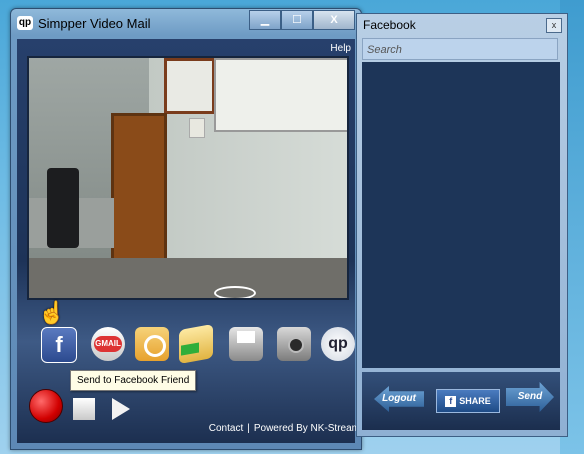 This screenshot has width=584, height=454. Describe the element at coordinates (133, 380) in the screenshot. I see `tooltip: Send to Facebook Friend` at that location.